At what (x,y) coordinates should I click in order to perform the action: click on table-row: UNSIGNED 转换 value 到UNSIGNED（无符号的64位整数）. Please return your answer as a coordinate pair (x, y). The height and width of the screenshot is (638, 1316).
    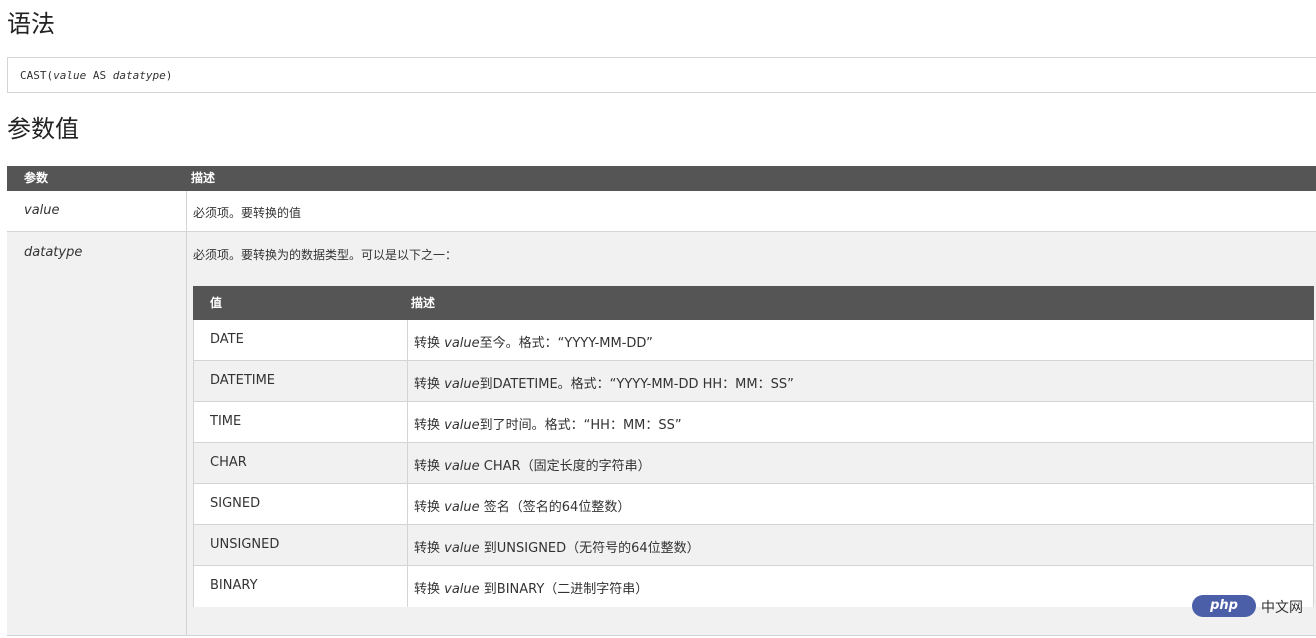
    Looking at the image, I should click on (753, 545).